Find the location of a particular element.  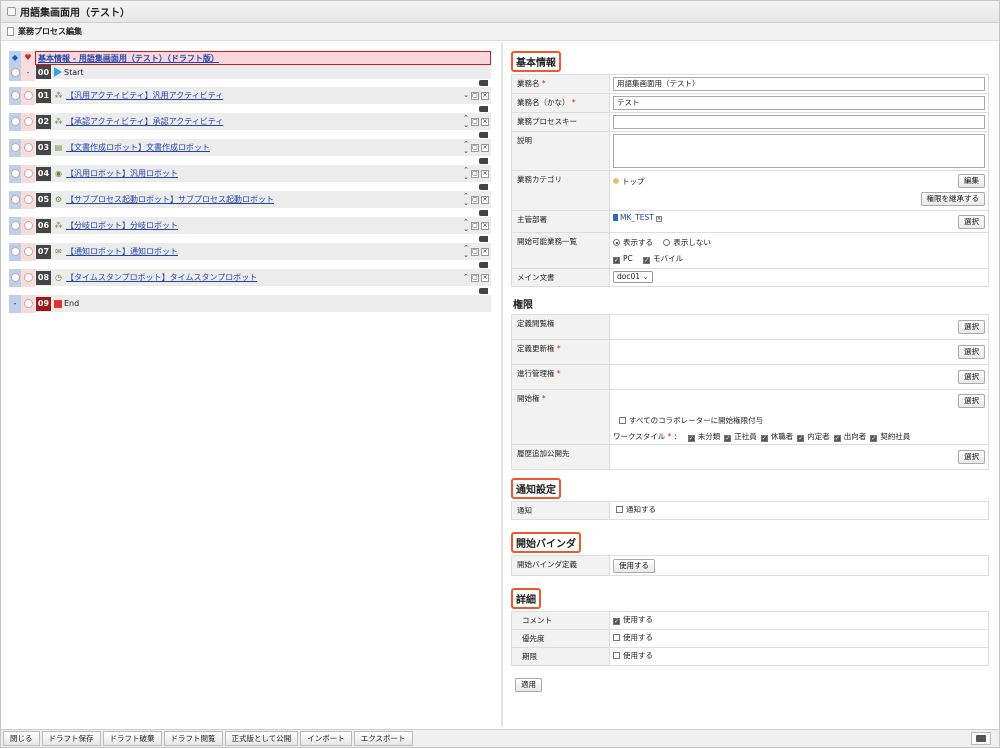

step-link: 【汎用アクティビティ】汎用アクティビティ is located at coordinates (264, 95).